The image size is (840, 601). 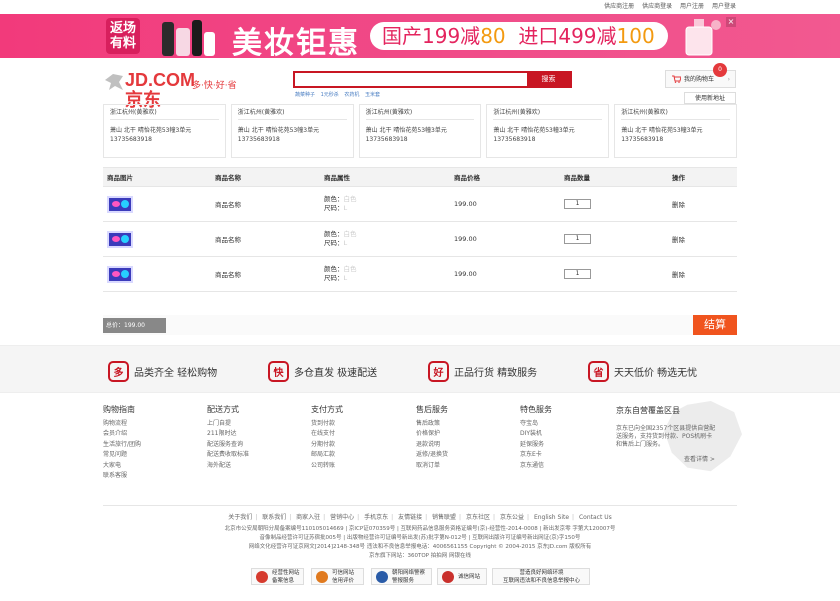 What do you see at coordinates (351, 95) in the screenshot?
I see `hotword-link: 农药机` at bounding box center [351, 95].